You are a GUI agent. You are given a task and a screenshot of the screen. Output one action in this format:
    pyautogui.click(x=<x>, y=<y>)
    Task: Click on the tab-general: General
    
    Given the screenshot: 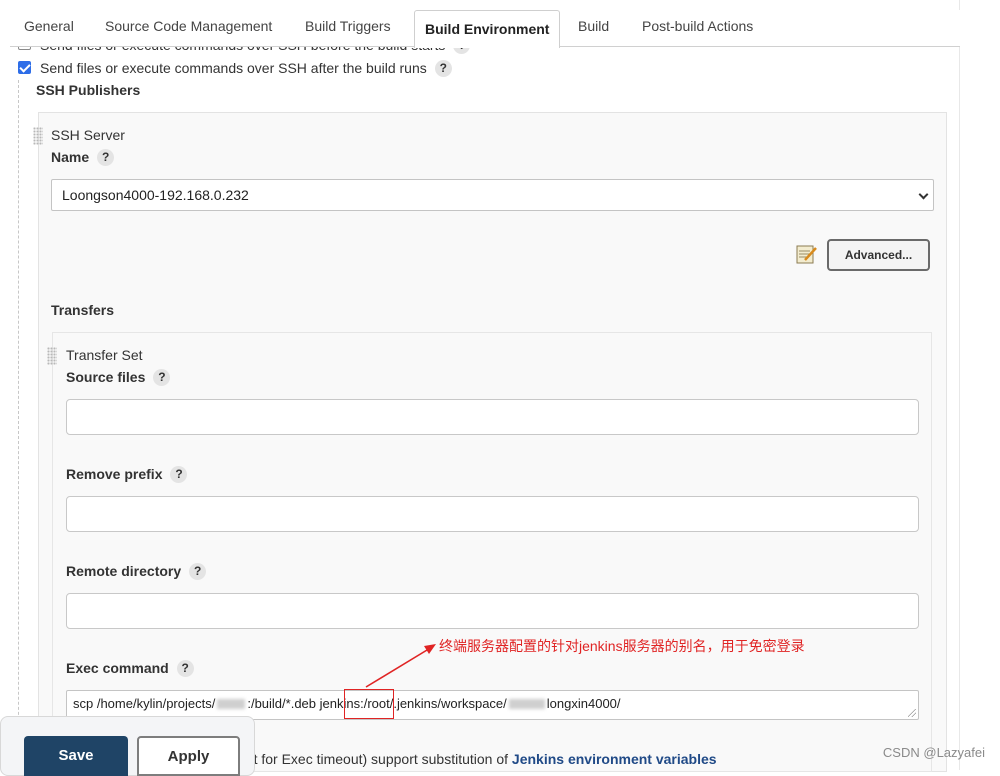 What is the action you would take?
    pyautogui.click(x=49, y=26)
    